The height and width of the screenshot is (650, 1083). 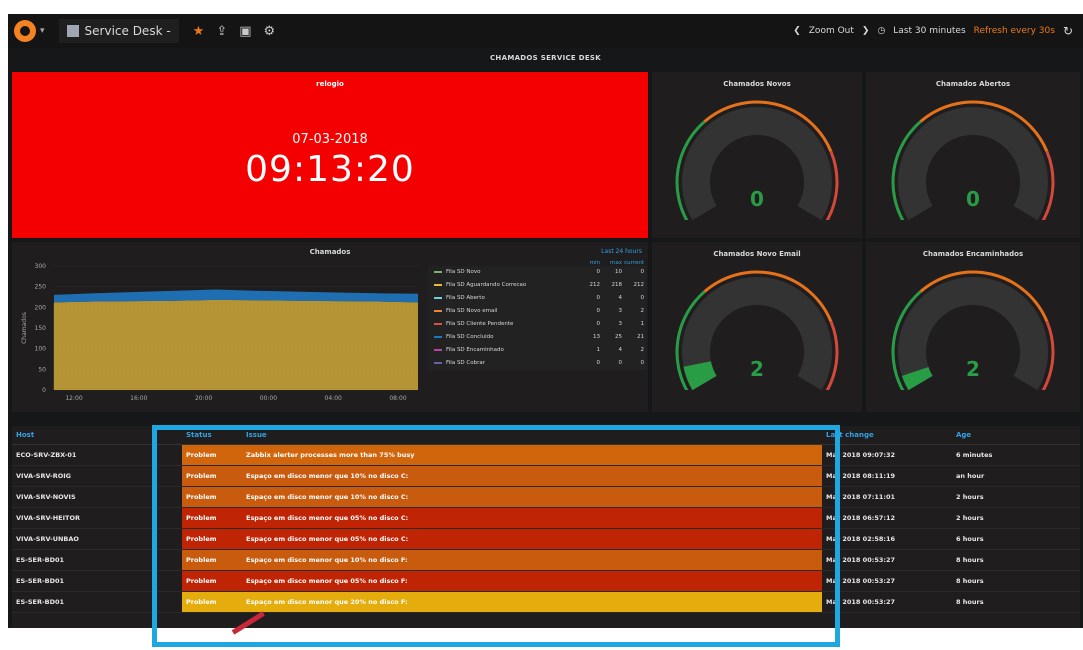 What do you see at coordinates (127, 31) in the screenshot?
I see `dashboard-title: Service Desk -` at bounding box center [127, 31].